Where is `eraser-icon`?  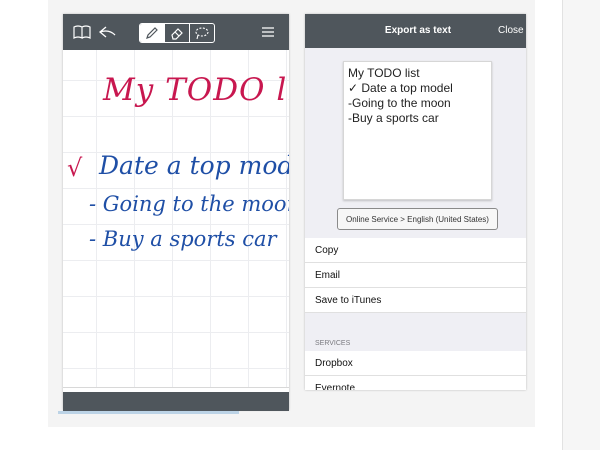
eraser-icon is located at coordinates (177, 33).